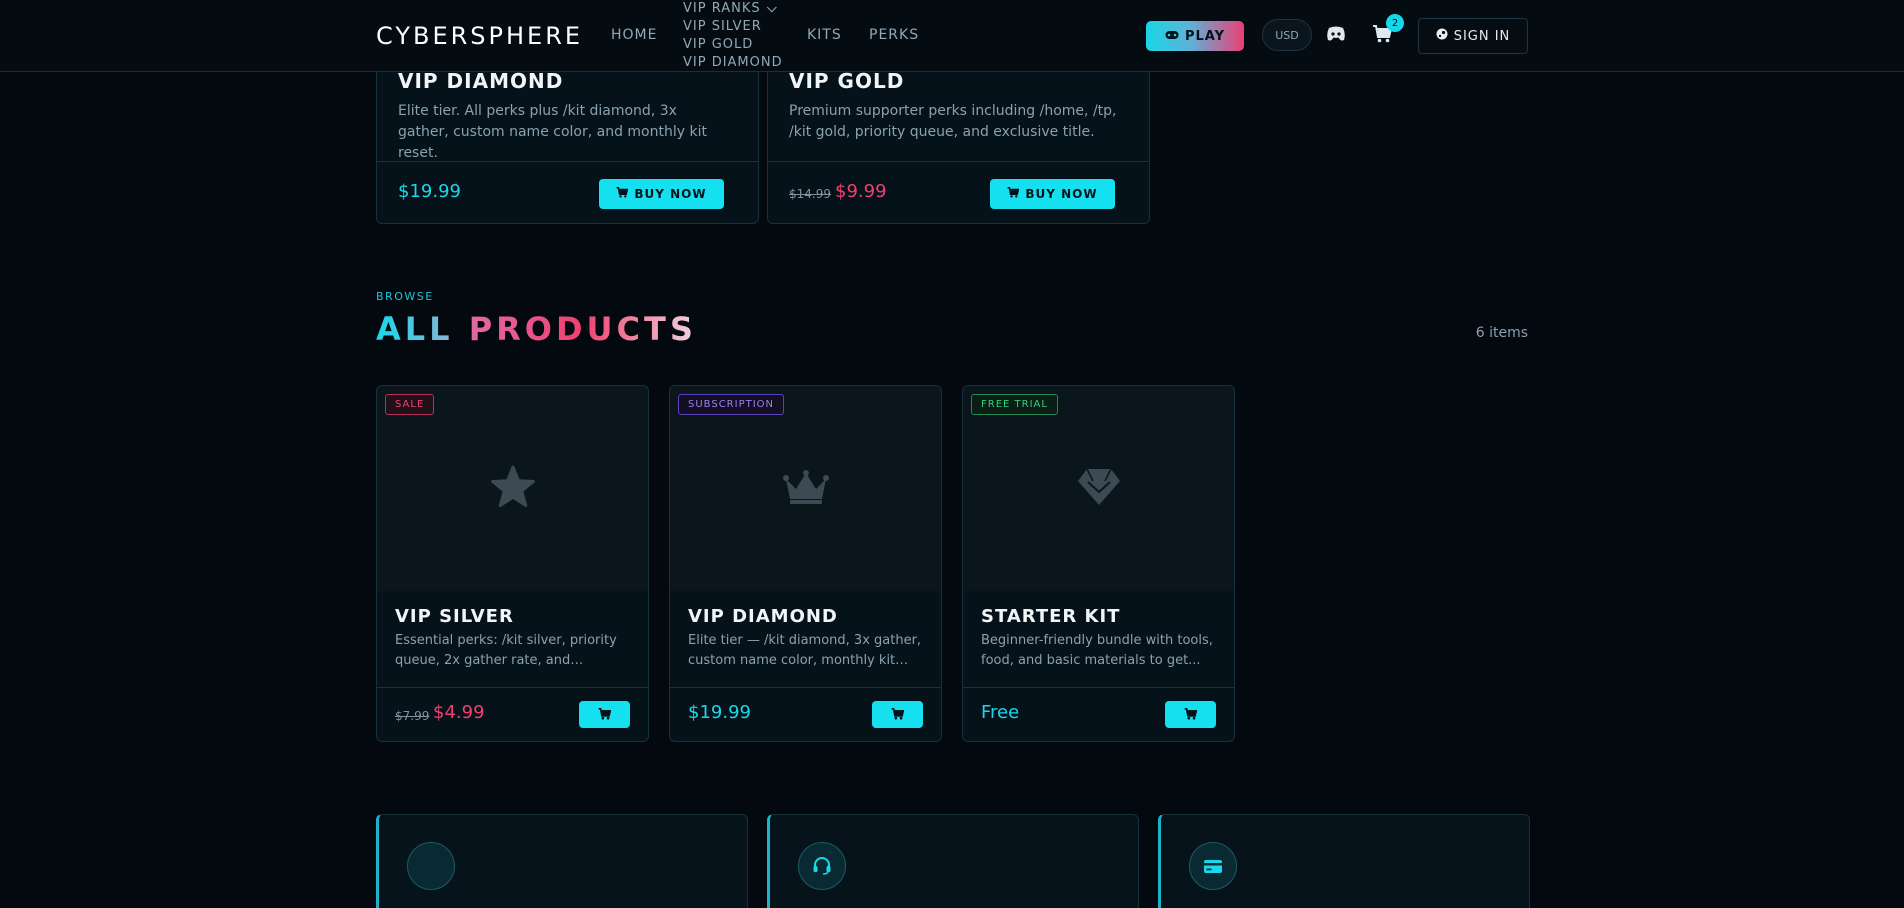 The width and height of the screenshot is (1904, 908). I want to click on section-eyebrow: BROWSE, so click(405, 296).